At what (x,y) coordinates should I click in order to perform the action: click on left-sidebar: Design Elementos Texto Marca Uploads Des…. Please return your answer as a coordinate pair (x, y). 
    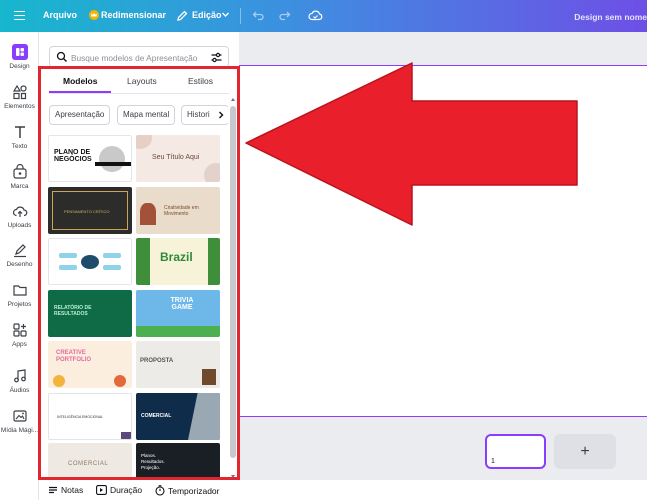
    Looking at the image, I should click on (19, 266).